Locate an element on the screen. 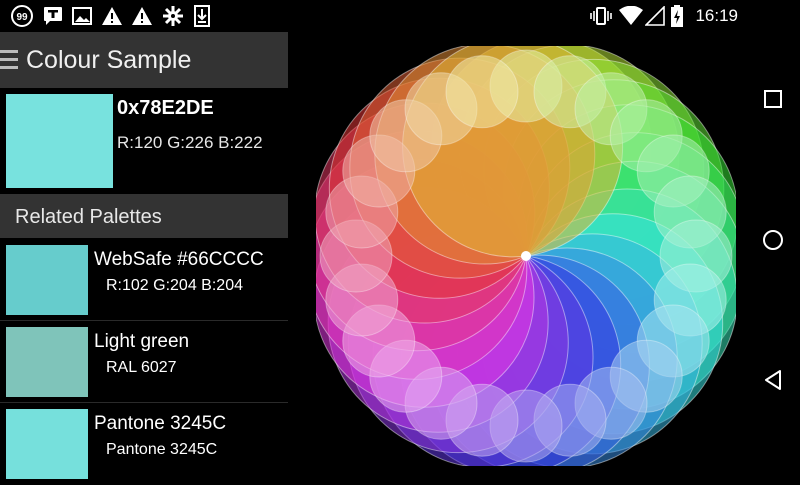 The height and width of the screenshot is (485, 800). app-header: Colour Sample is located at coordinates (144, 60).